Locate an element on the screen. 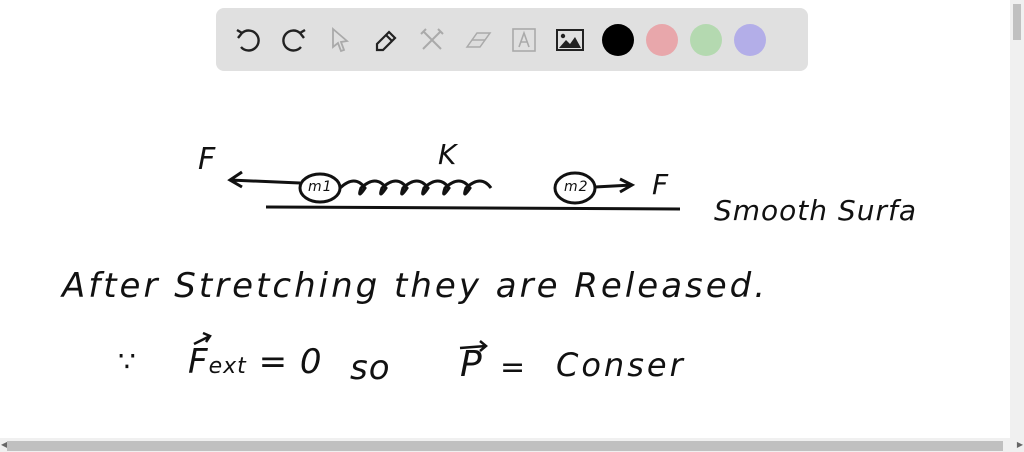 The image size is (1024, 452). mass2-label: m2 is located at coordinates (576, 187).